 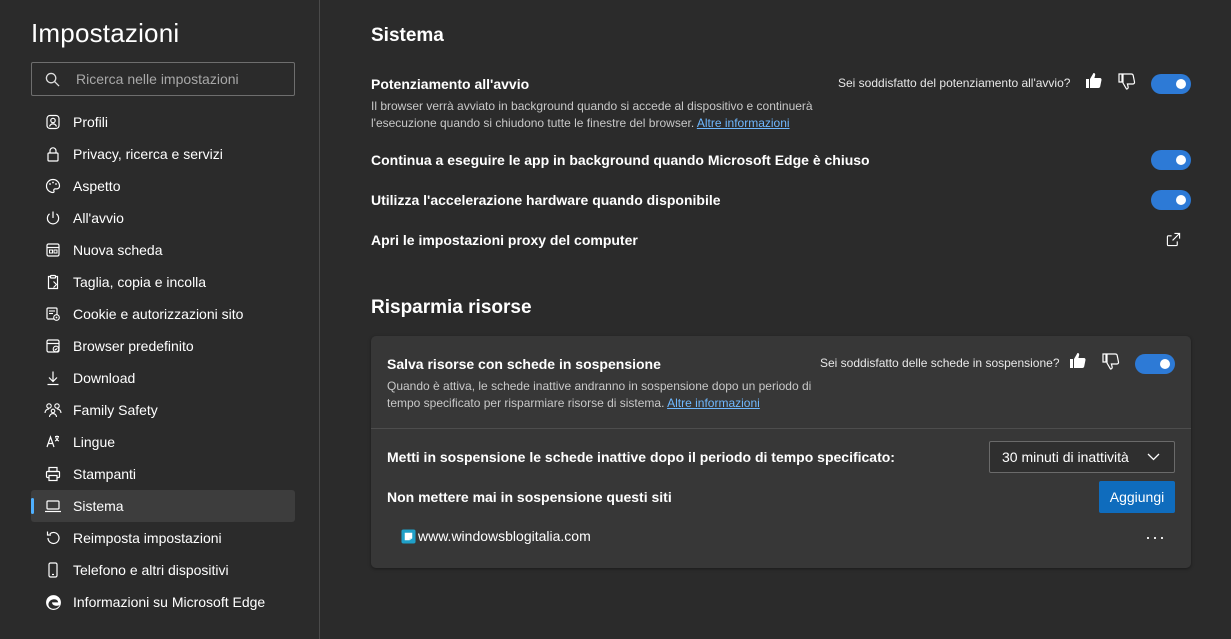 I want to click on default-browser-icon, so click(x=53, y=346).